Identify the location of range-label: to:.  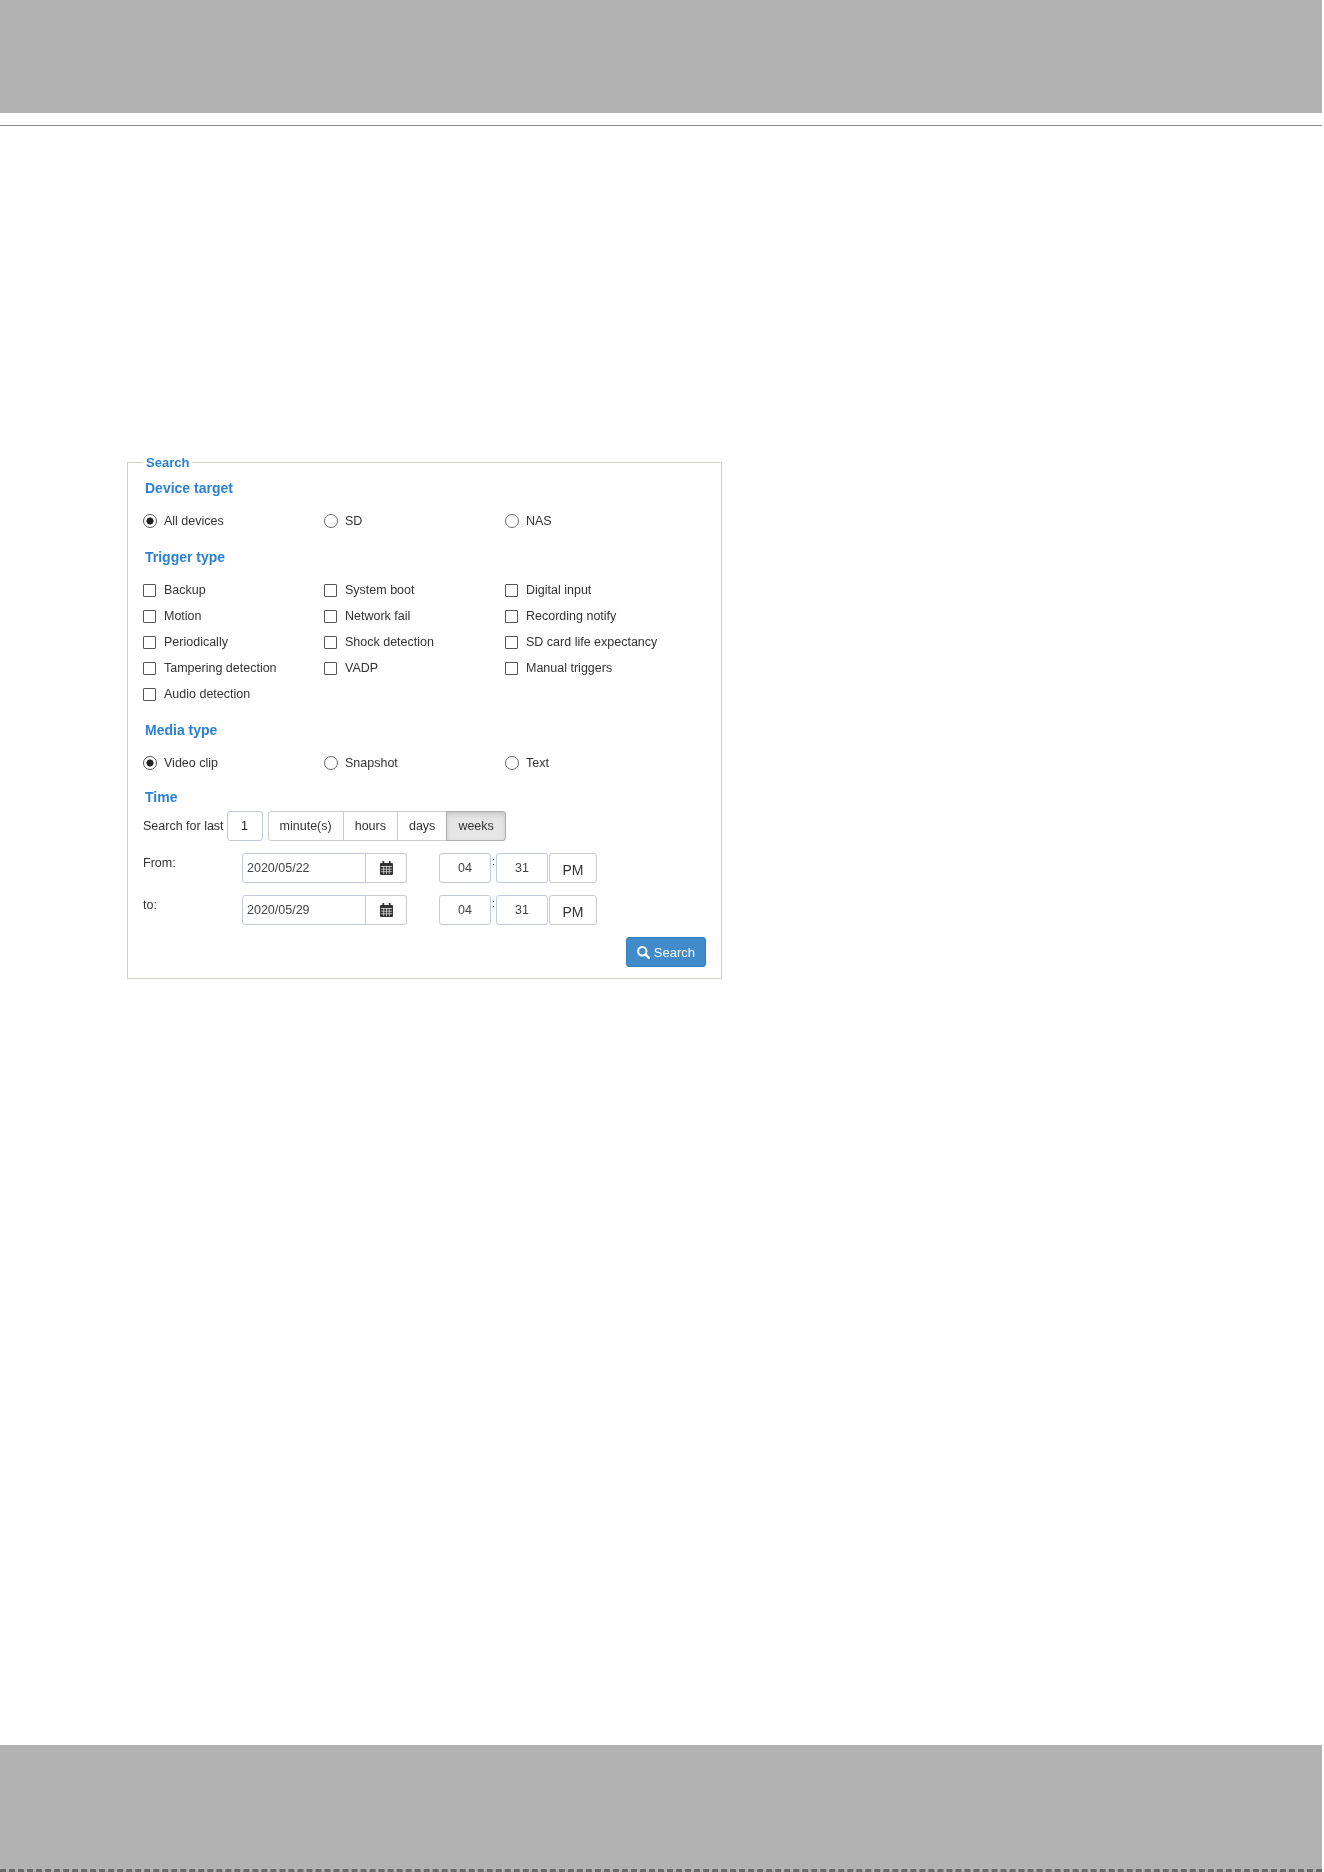
(150, 904).